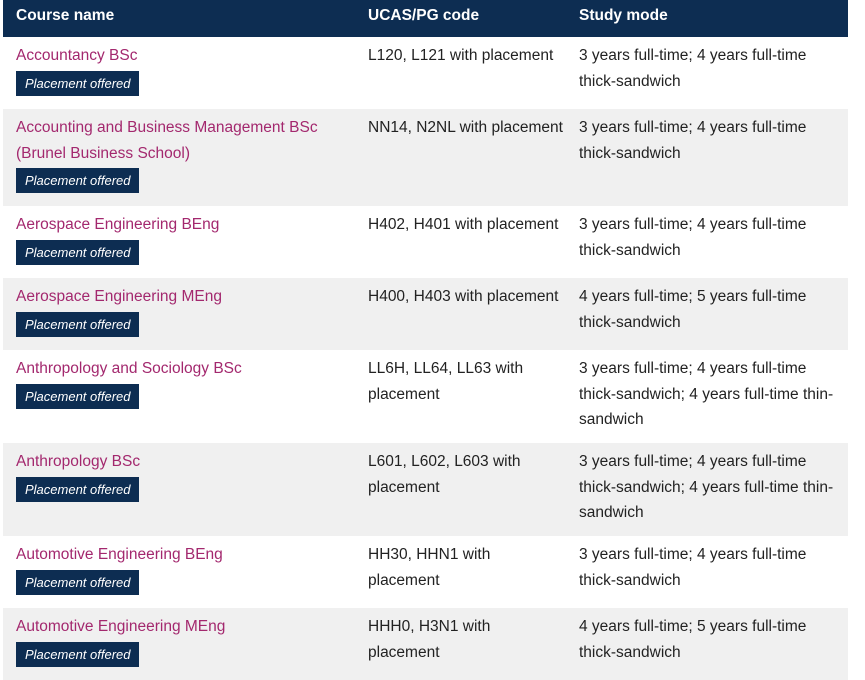  What do you see at coordinates (465, 127) in the screenshot?
I see `ucas-code: NN14, N2NL with placement` at bounding box center [465, 127].